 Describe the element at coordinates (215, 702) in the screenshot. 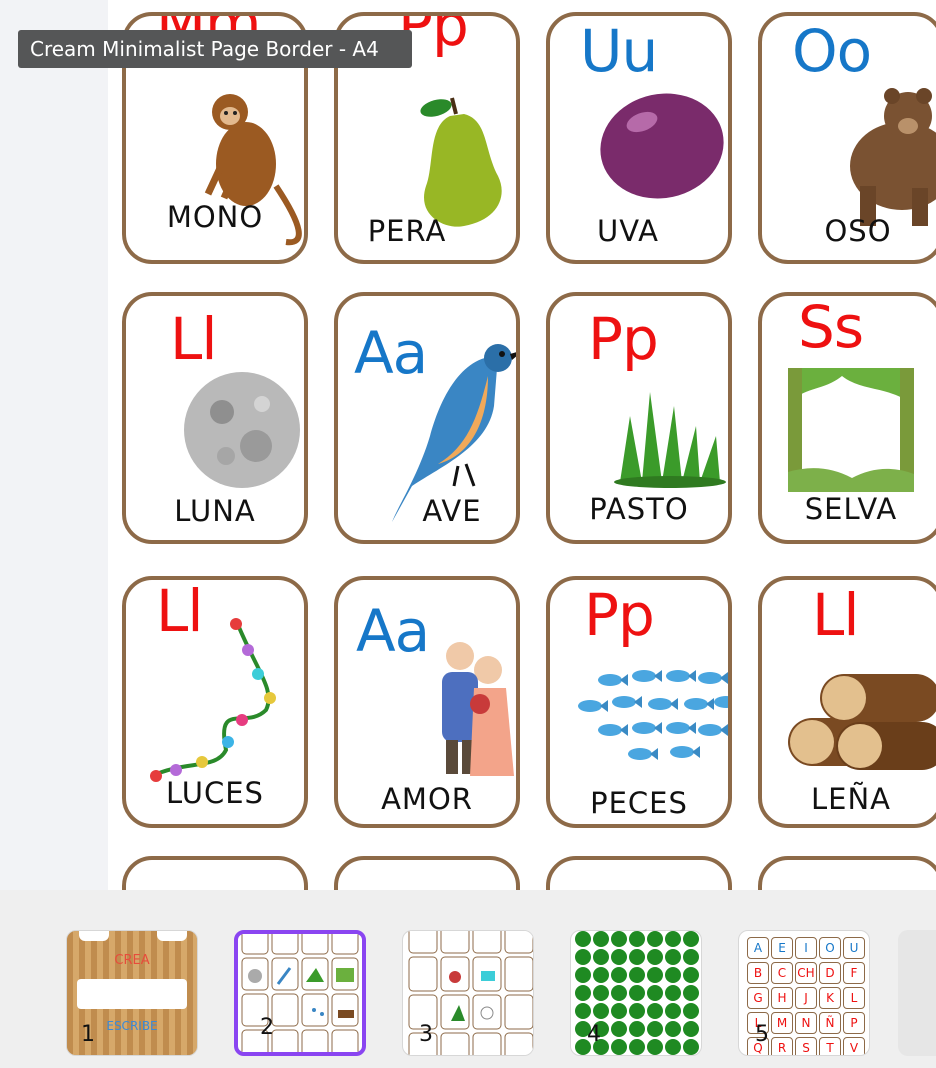

I see `card-luces: Ll LUCES` at that location.